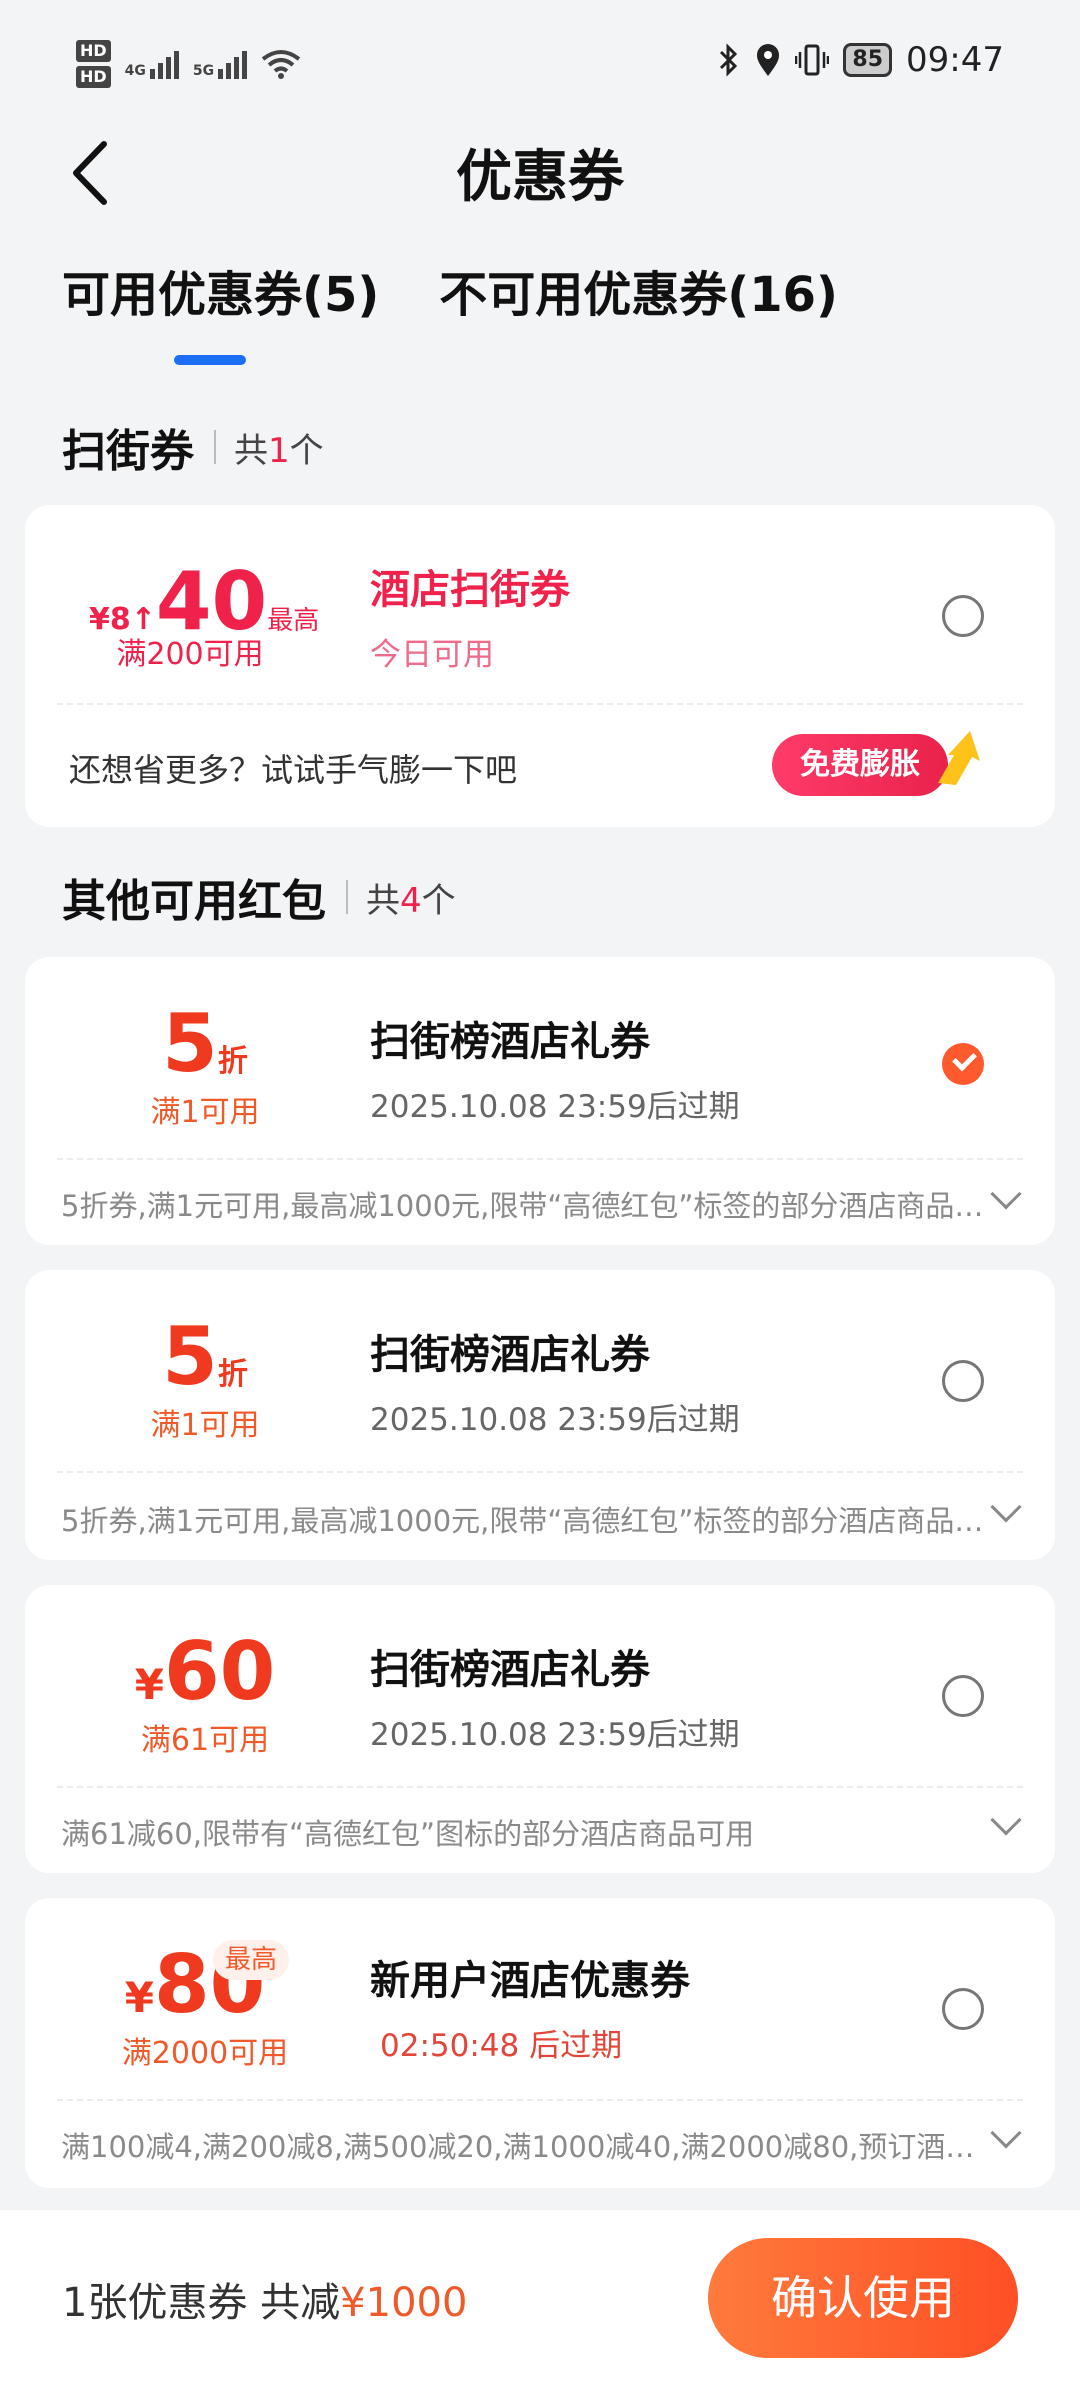  I want to click on coupon-tabs: 可用优惠券(5) 不可用优惠券(16), so click(450, 310).